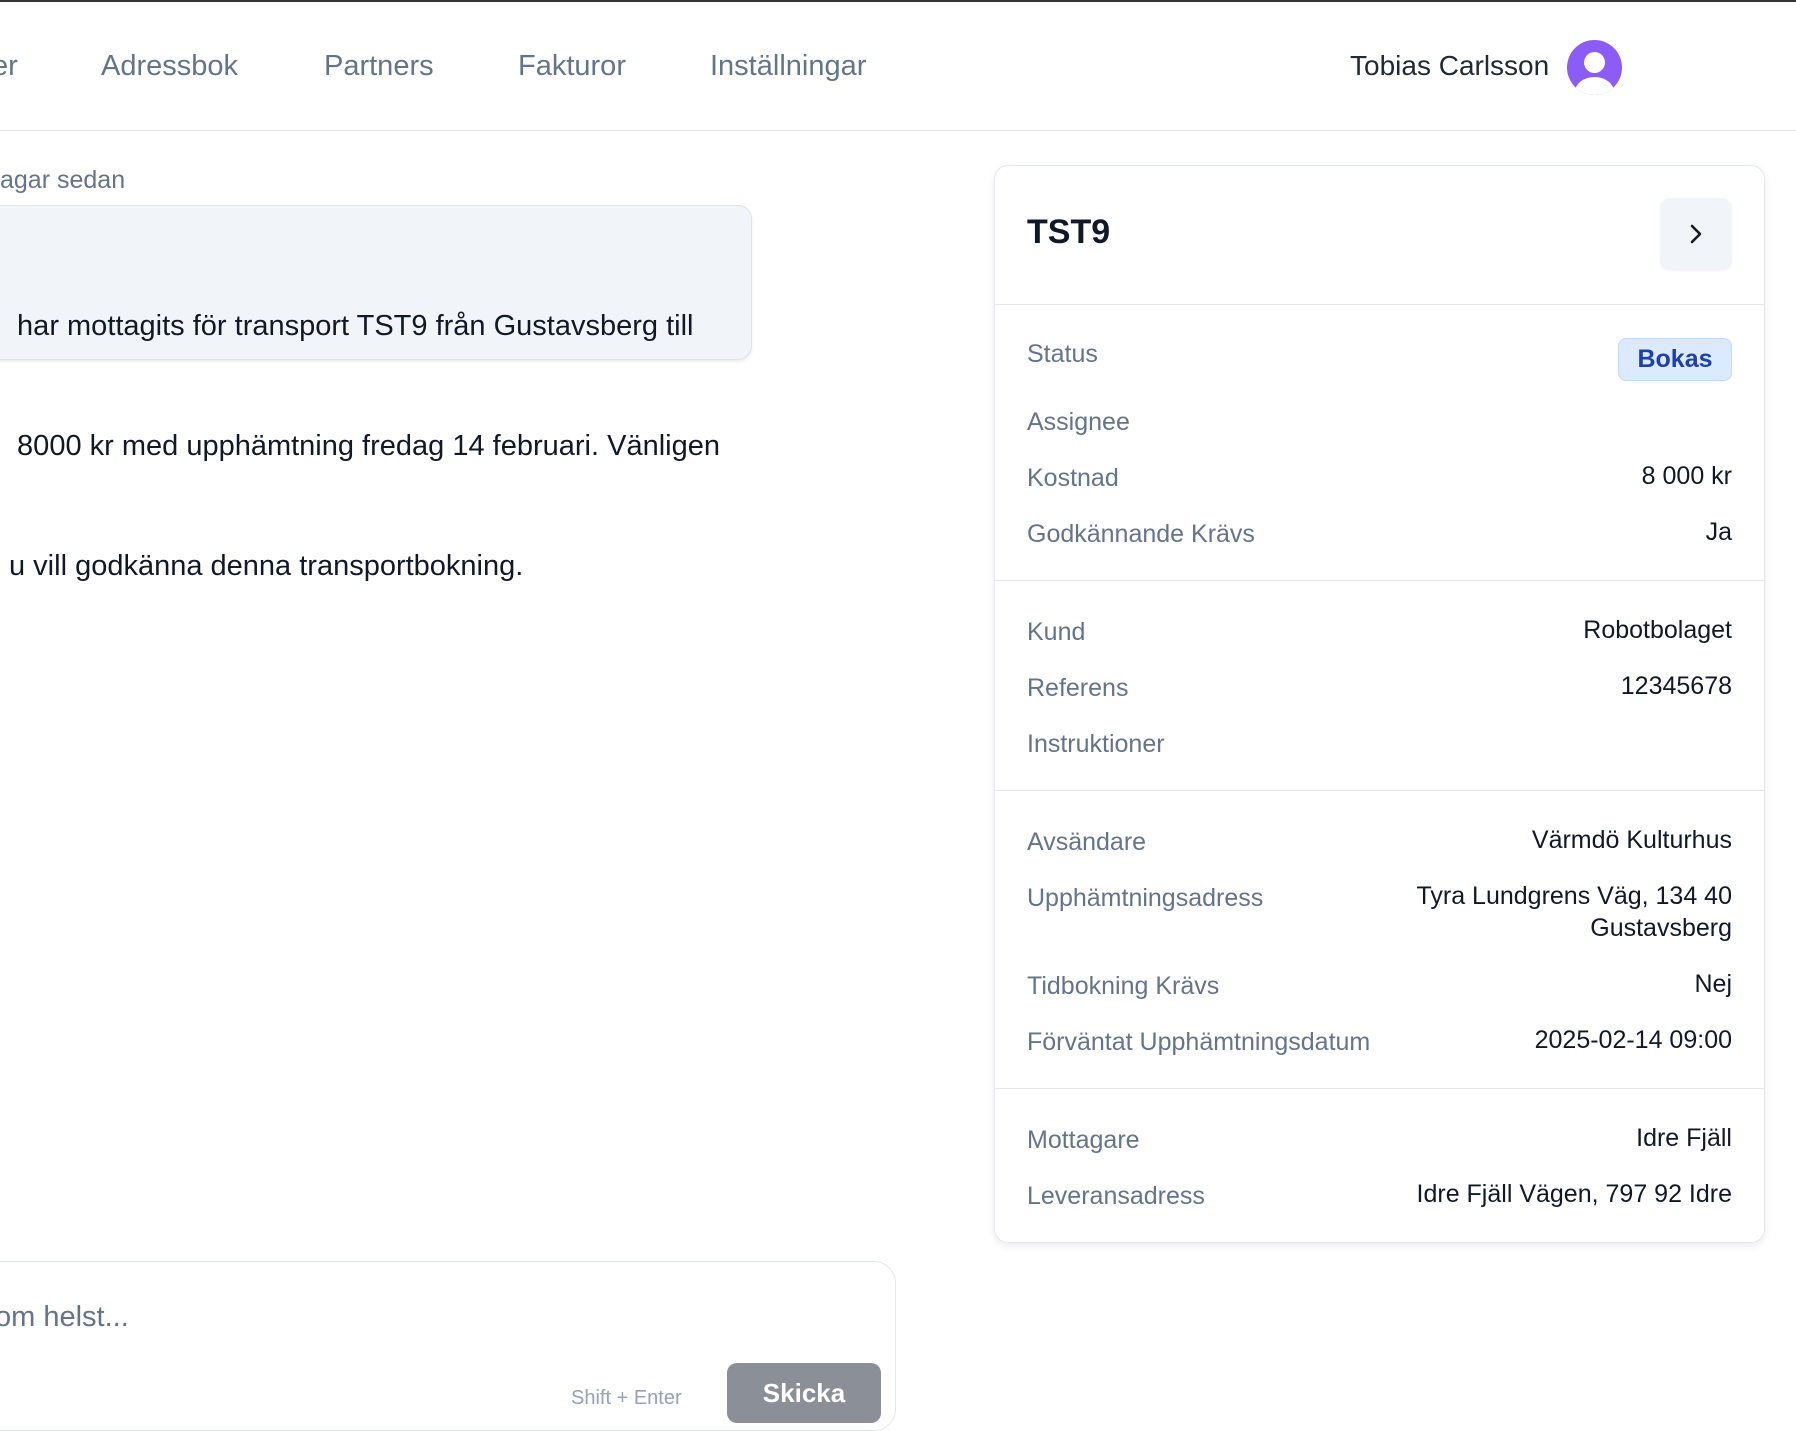 Image resolution: width=1796 pixels, height=1431 pixels. I want to click on sender-value: Värmdö Kulturhus, so click(1631, 840).